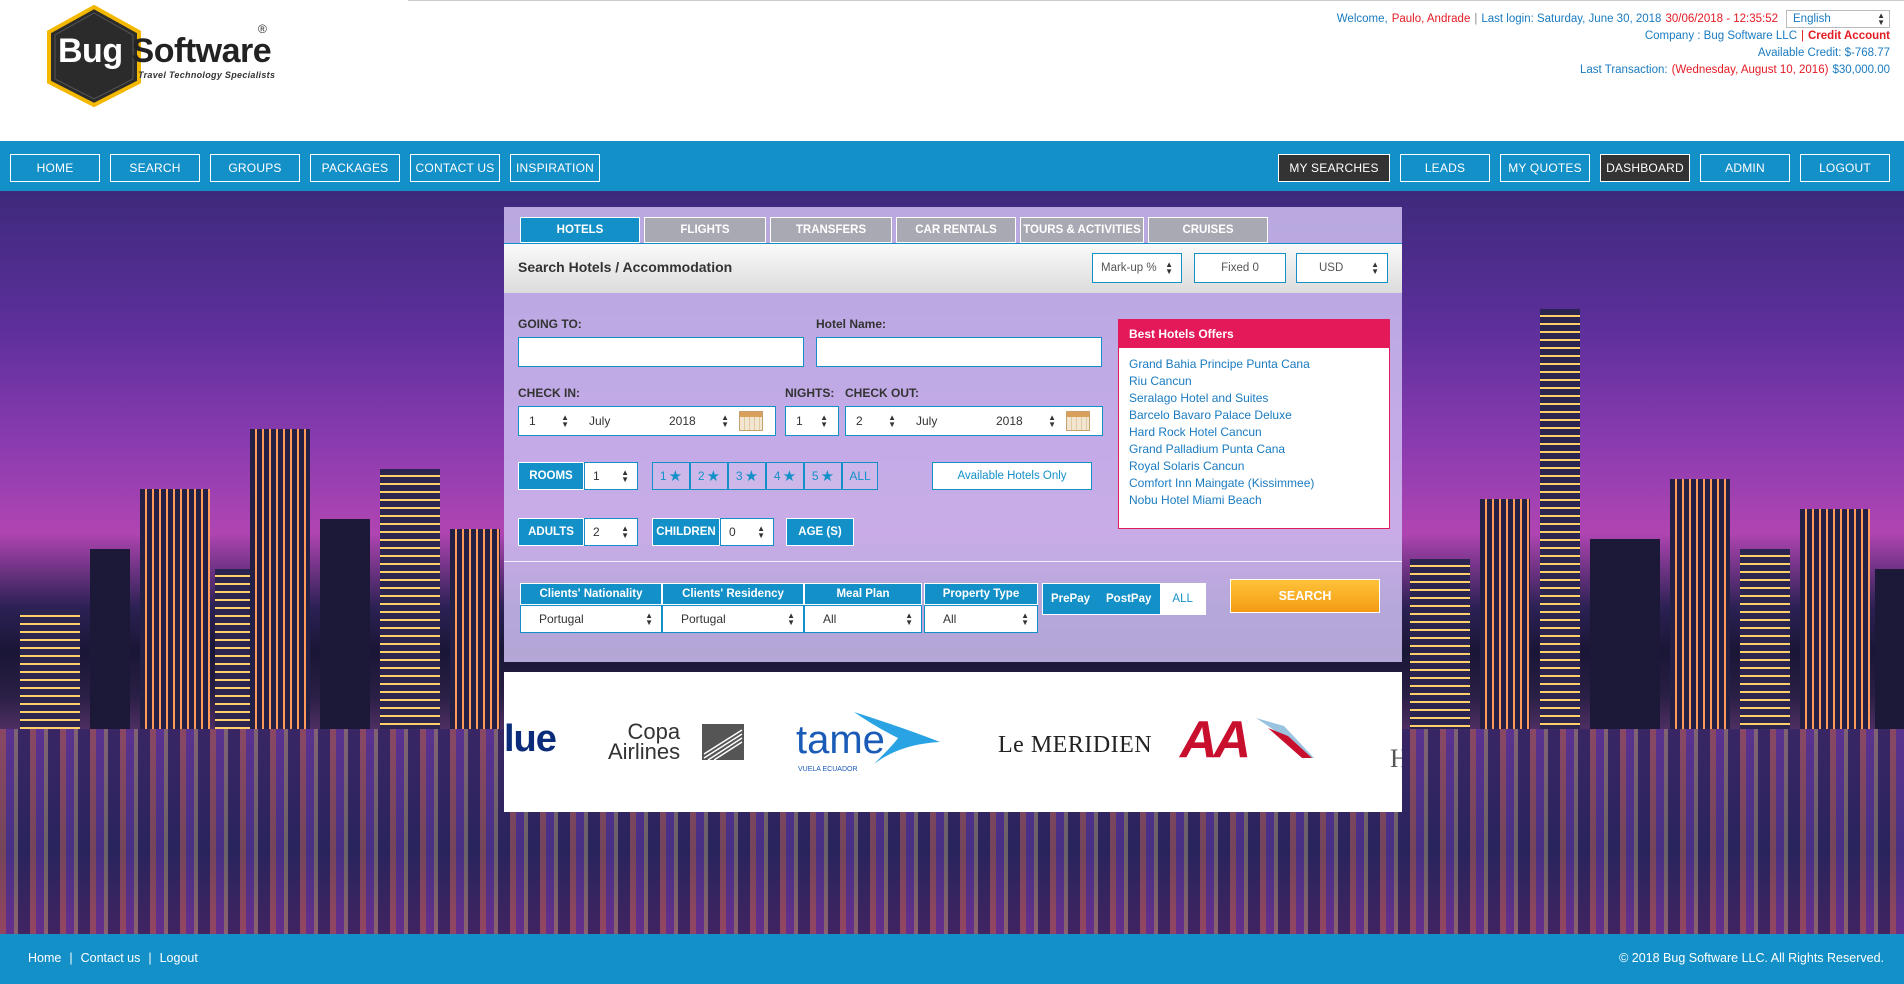  Describe the element at coordinates (1071, 599) in the screenshot. I see `prepay-button: PrePay` at that location.